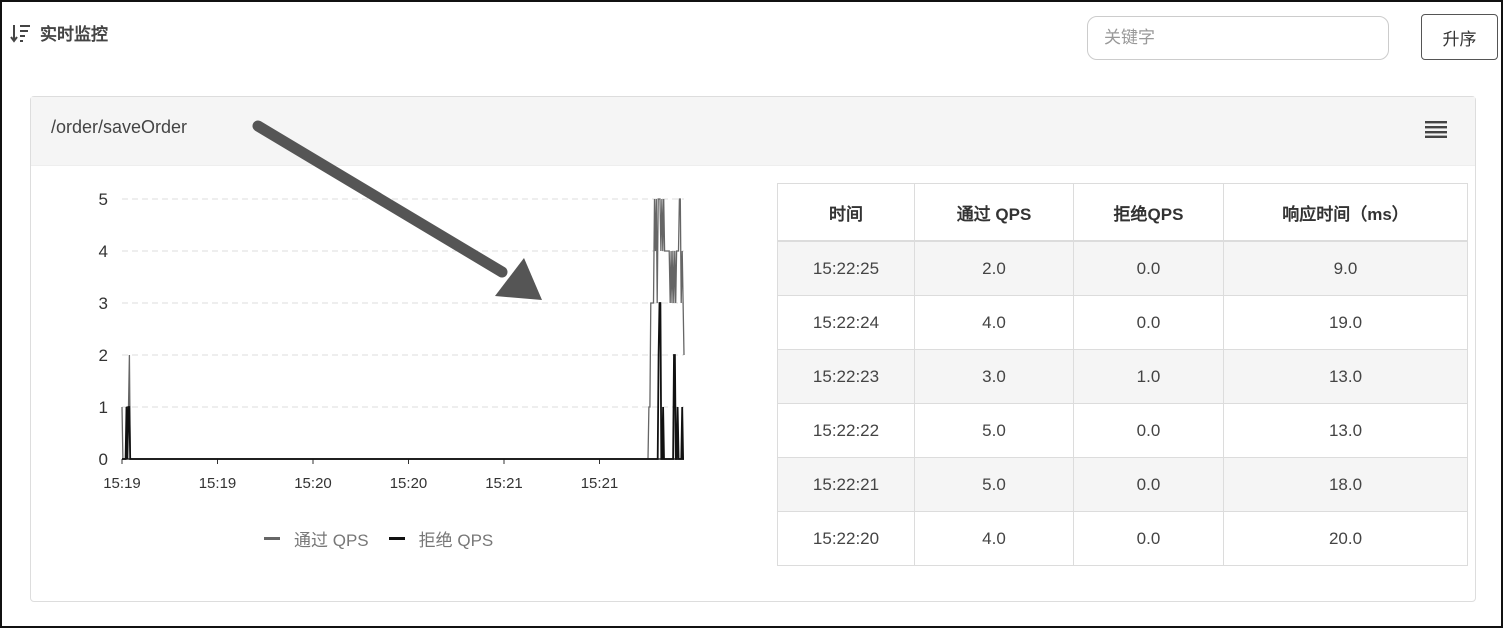 This screenshot has width=1503, height=630. What do you see at coordinates (1345, 322) in the screenshot?
I see `table-cell-rt: 19.0` at bounding box center [1345, 322].